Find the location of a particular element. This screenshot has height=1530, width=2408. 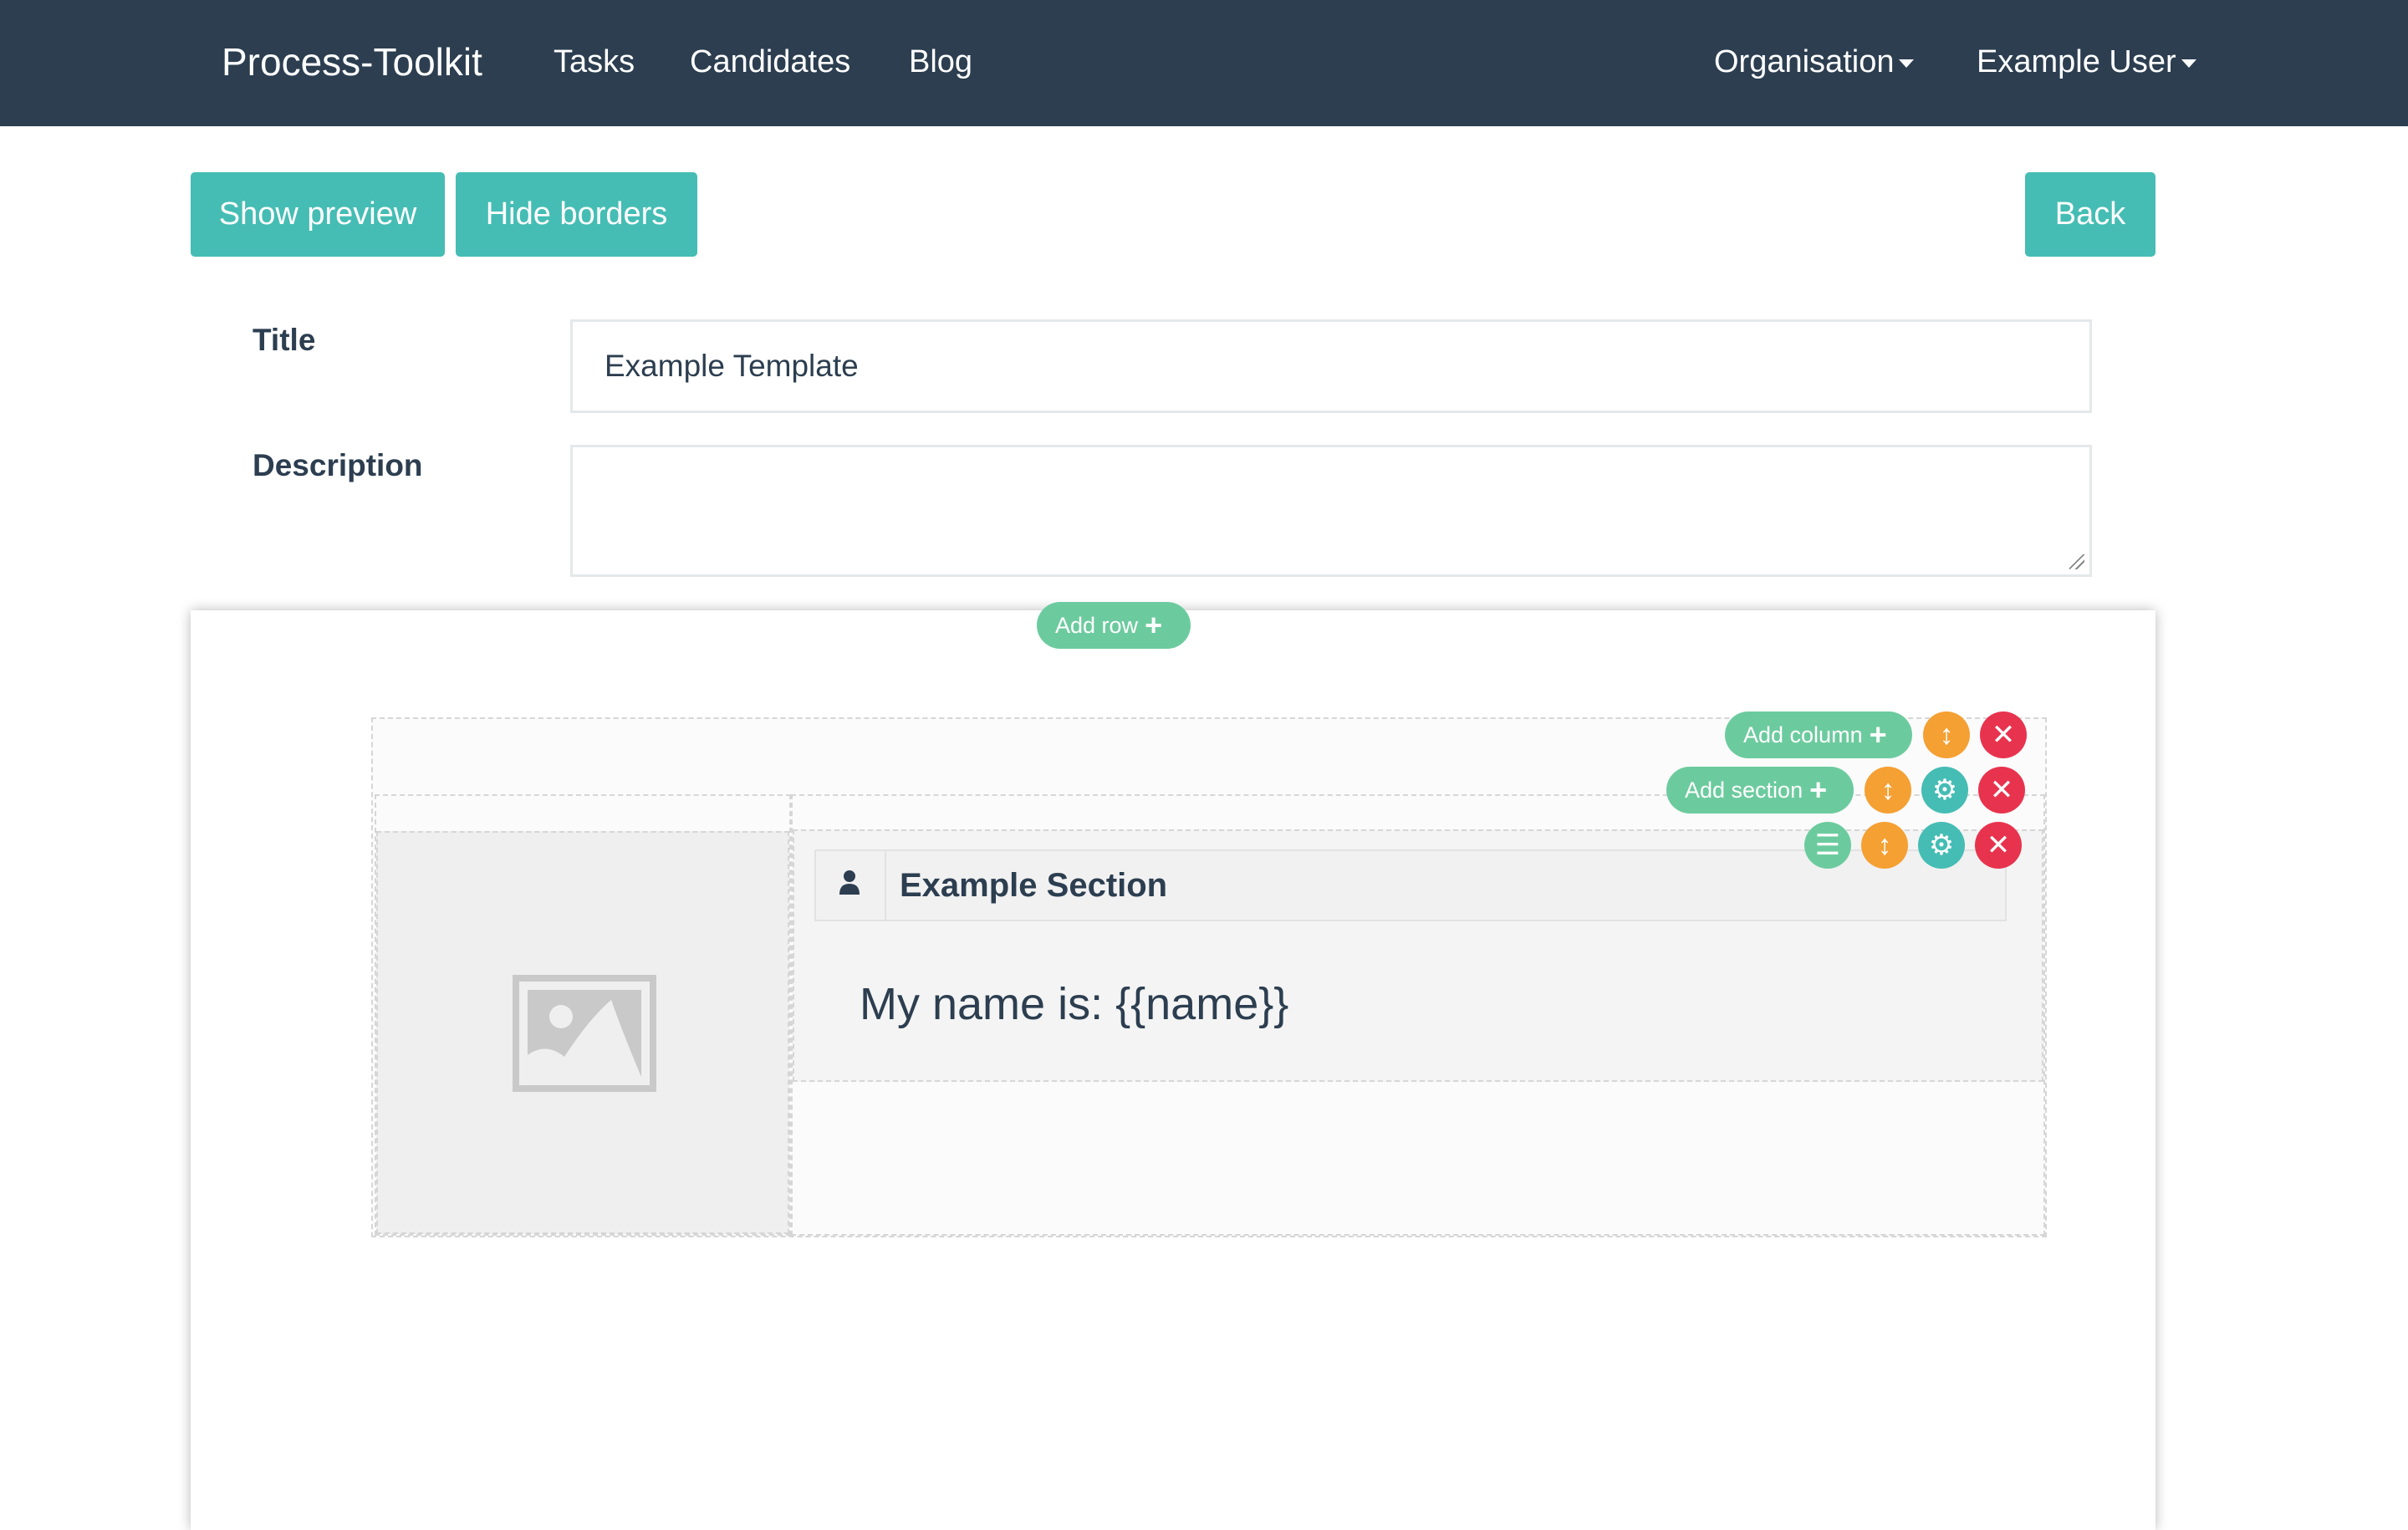

delete-column-button: ✕ is located at coordinates (2001, 790).